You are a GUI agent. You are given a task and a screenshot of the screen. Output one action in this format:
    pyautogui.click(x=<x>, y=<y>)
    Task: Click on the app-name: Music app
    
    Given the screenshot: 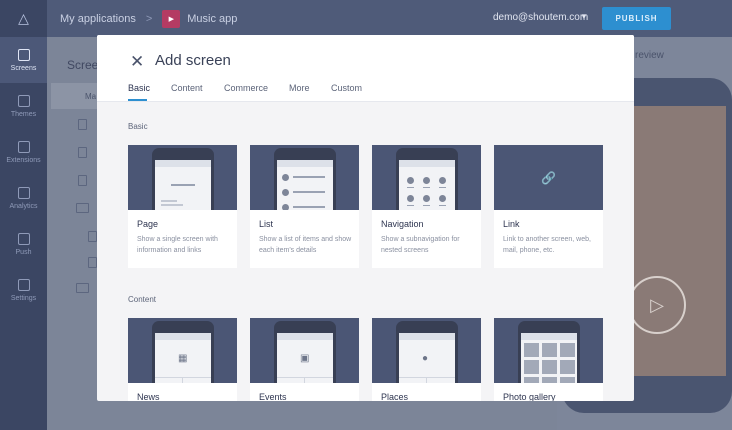 What is the action you would take?
    pyautogui.click(x=212, y=18)
    